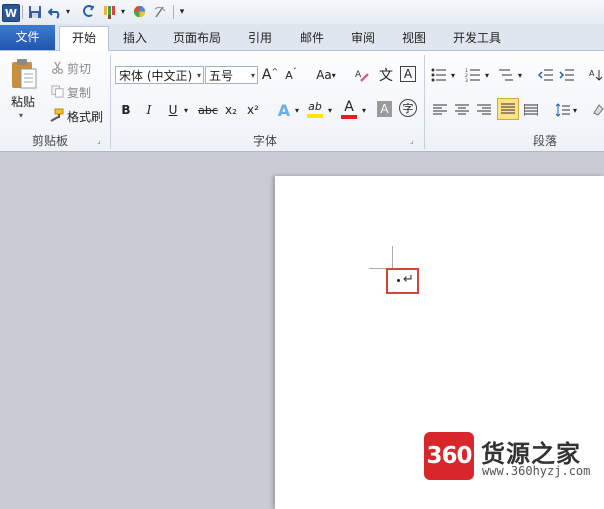 This screenshot has height=509, width=604. What do you see at coordinates (197, 38) in the screenshot?
I see `tab-page-layout: 页面布局` at bounding box center [197, 38].